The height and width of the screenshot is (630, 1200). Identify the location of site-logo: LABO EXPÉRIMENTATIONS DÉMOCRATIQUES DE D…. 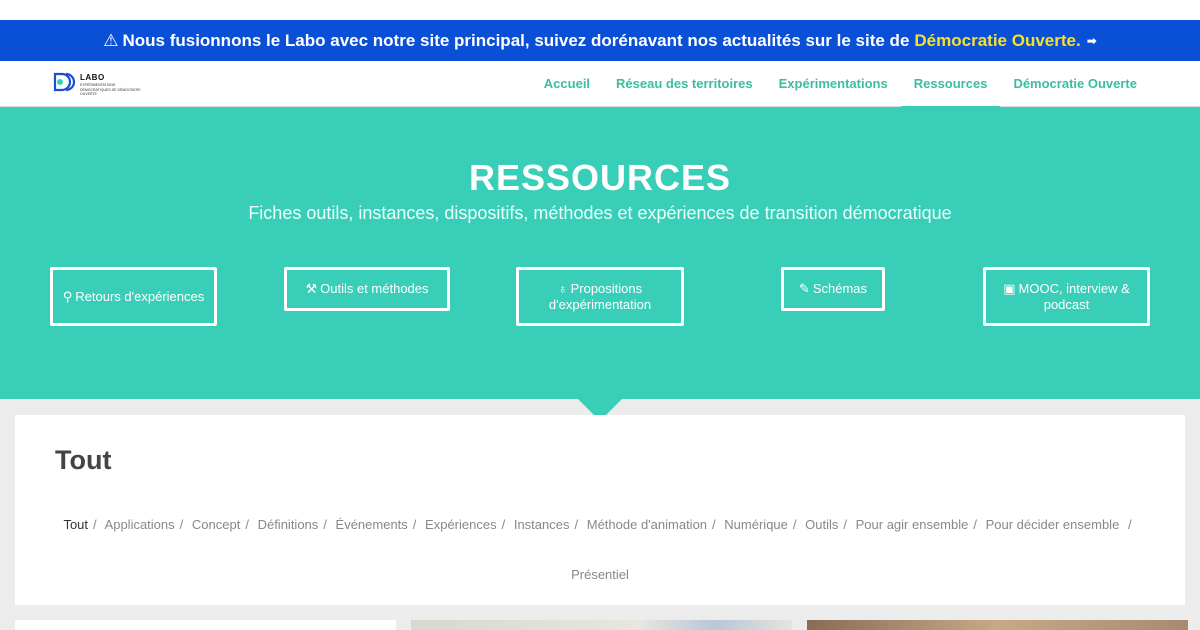
(99, 84).